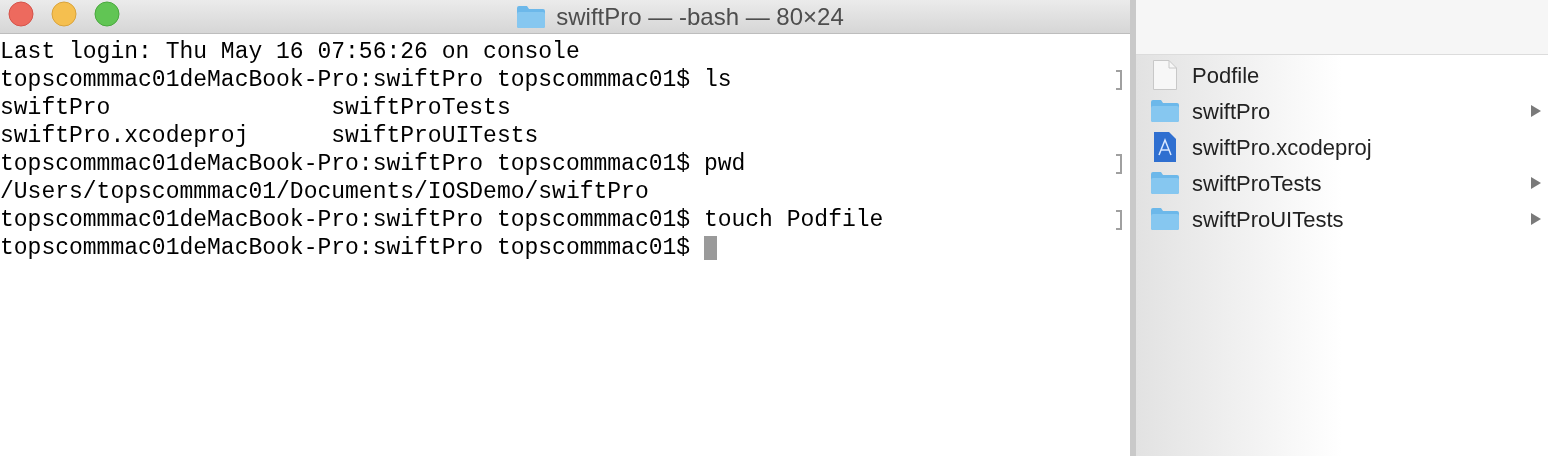  What do you see at coordinates (373, 164) in the screenshot?
I see `terminal-line: topscommmac01deMacBook-Pro:swiftPro topscommmac01$ pwd` at bounding box center [373, 164].